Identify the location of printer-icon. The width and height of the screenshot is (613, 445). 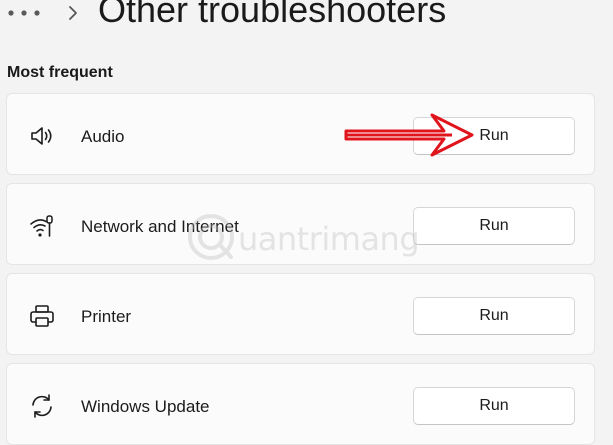
(42, 316).